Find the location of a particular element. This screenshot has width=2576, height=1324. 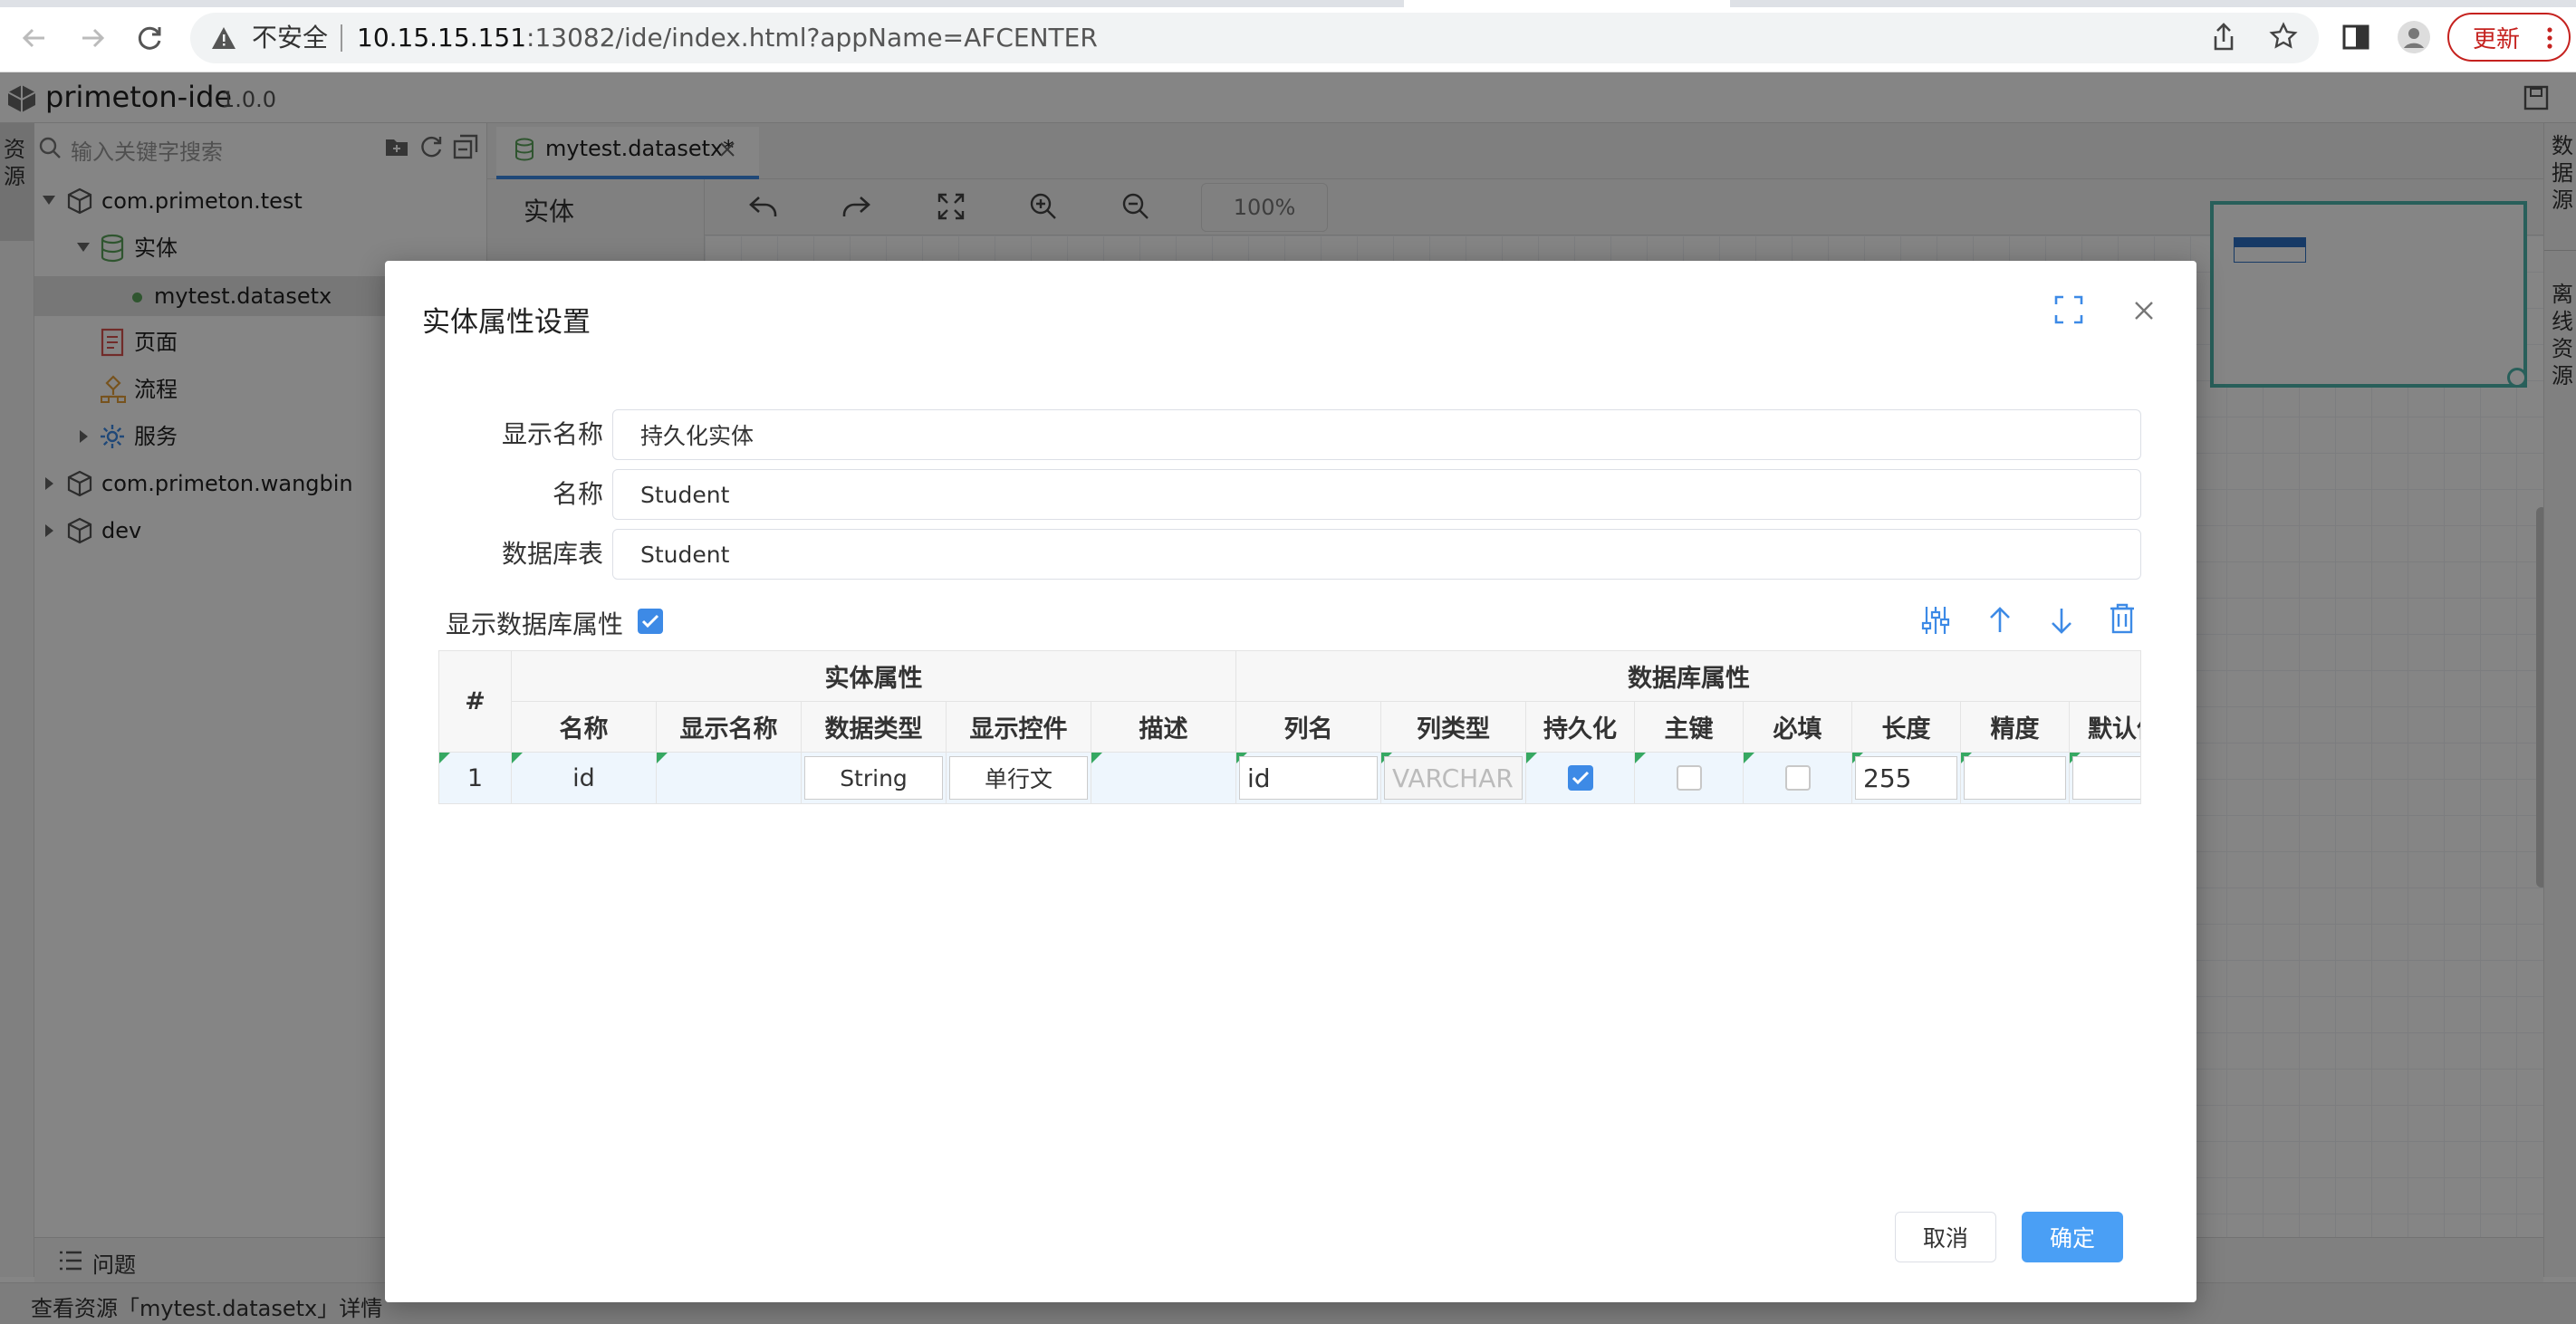

grid-group-db: 数据库属性 is located at coordinates (1688, 676).